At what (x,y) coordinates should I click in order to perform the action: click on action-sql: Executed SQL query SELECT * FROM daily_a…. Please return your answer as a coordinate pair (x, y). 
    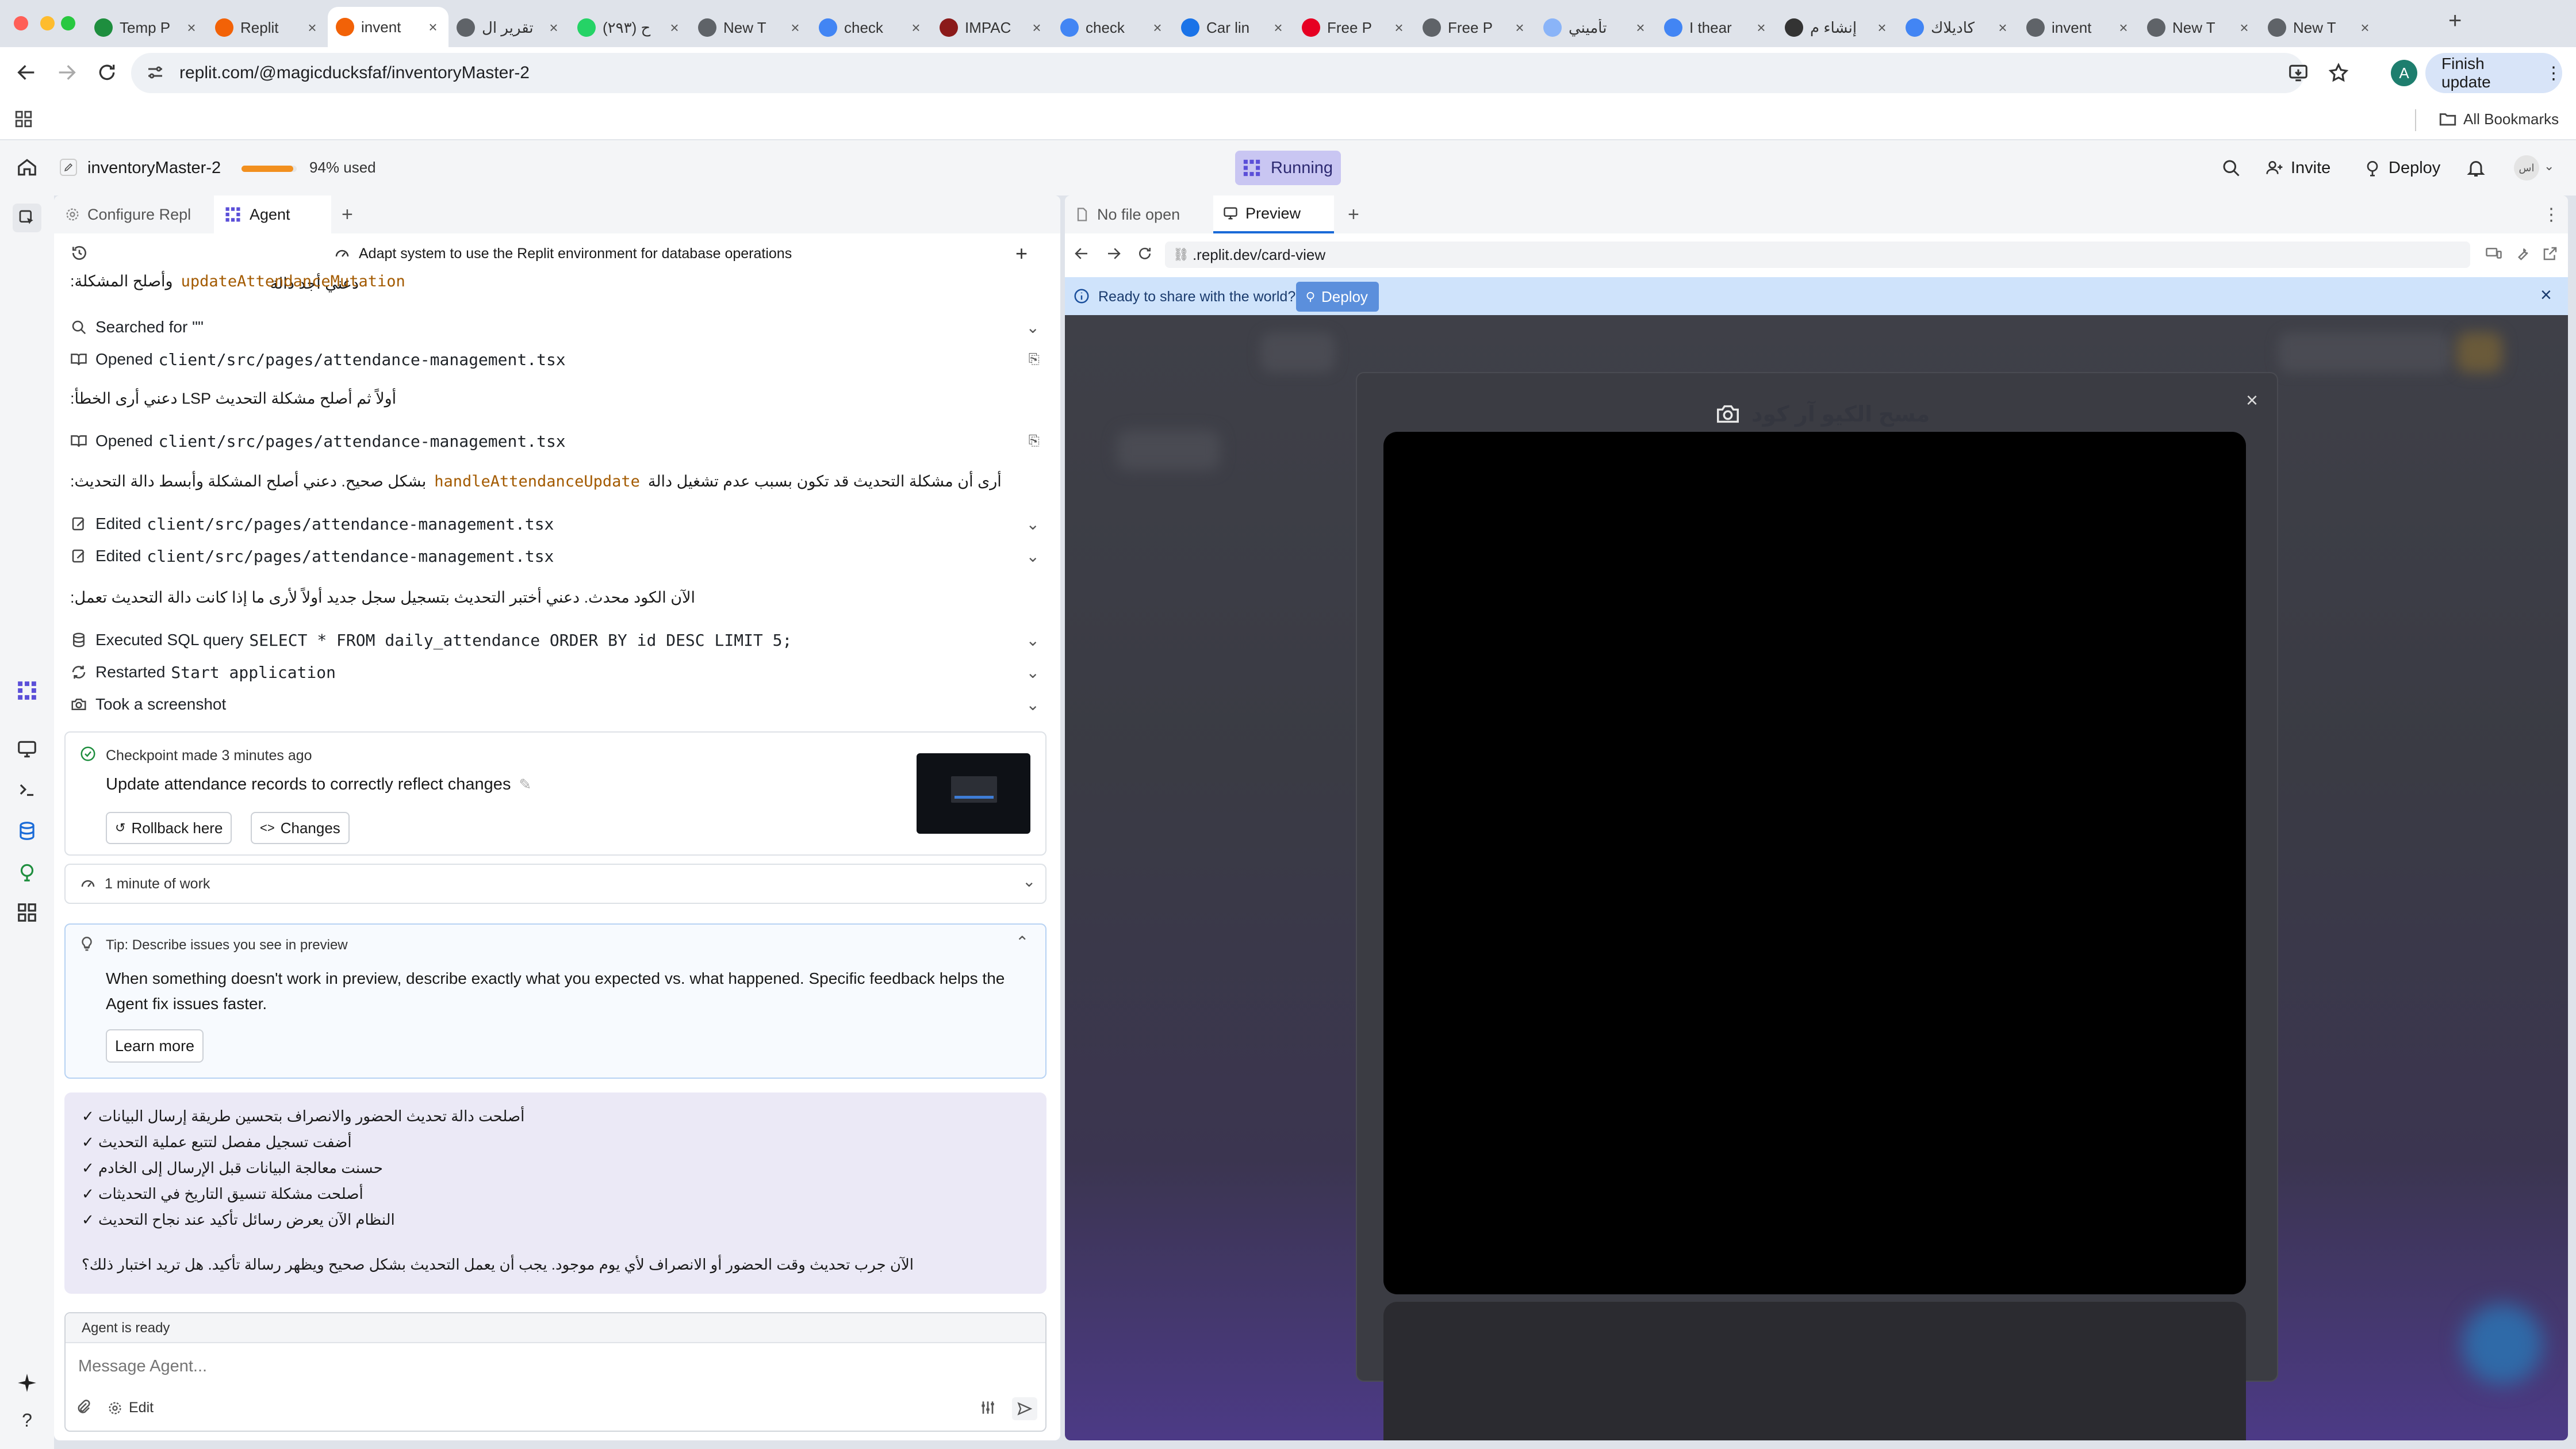
    Looking at the image, I should click on (559, 640).